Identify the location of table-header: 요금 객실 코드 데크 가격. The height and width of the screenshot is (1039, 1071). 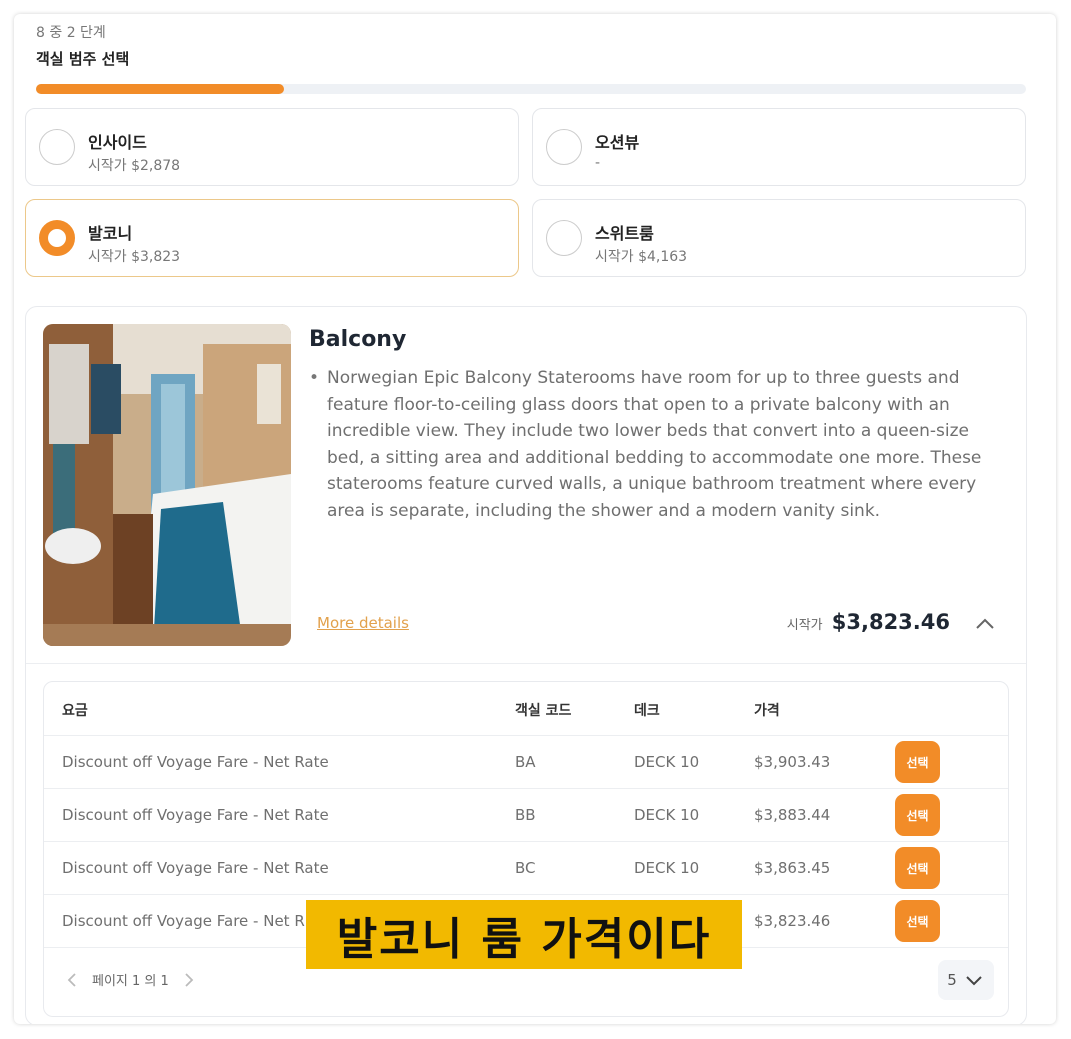
(526, 709).